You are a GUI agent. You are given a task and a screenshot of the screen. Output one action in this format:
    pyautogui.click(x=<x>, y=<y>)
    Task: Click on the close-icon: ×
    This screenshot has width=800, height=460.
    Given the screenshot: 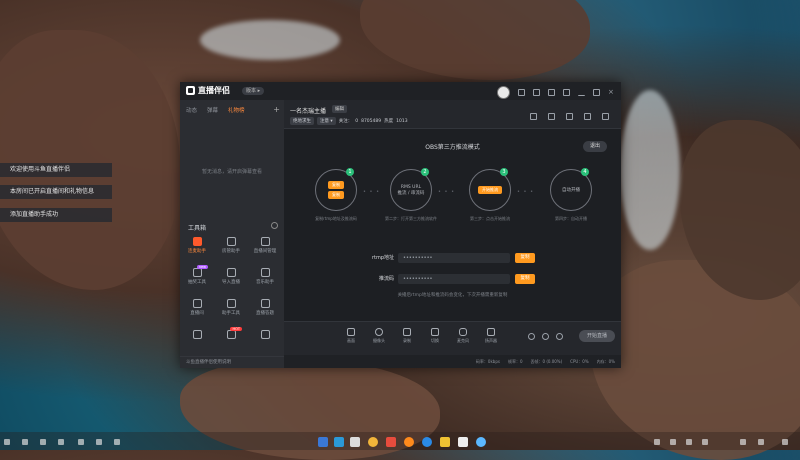 What is the action you would take?
    pyautogui.click(x=611, y=92)
    